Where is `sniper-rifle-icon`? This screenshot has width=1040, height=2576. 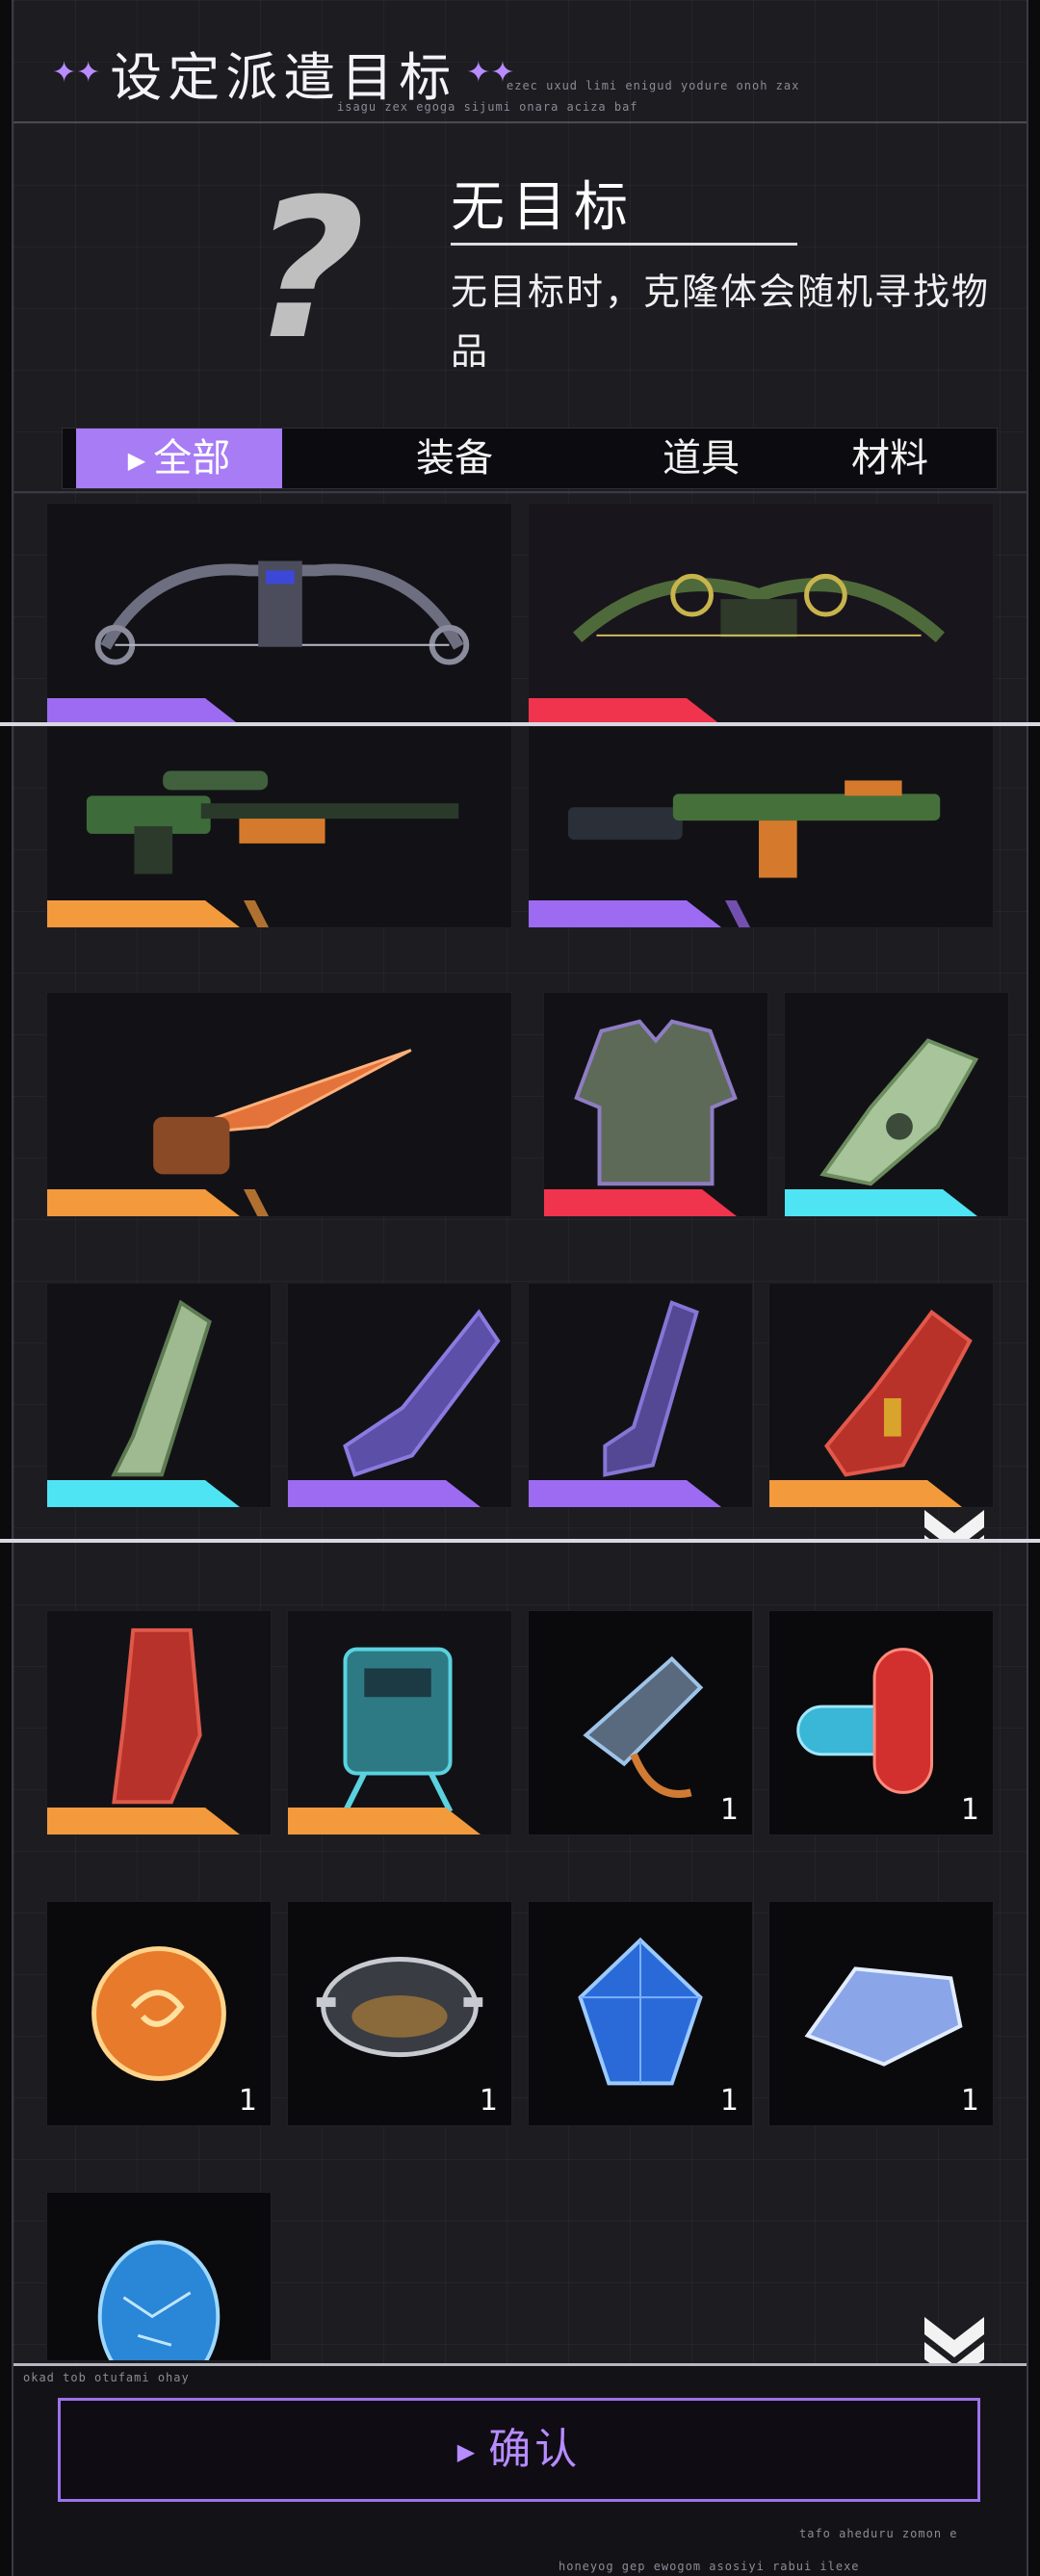 sniper-rifle-icon is located at coordinates (272, 822).